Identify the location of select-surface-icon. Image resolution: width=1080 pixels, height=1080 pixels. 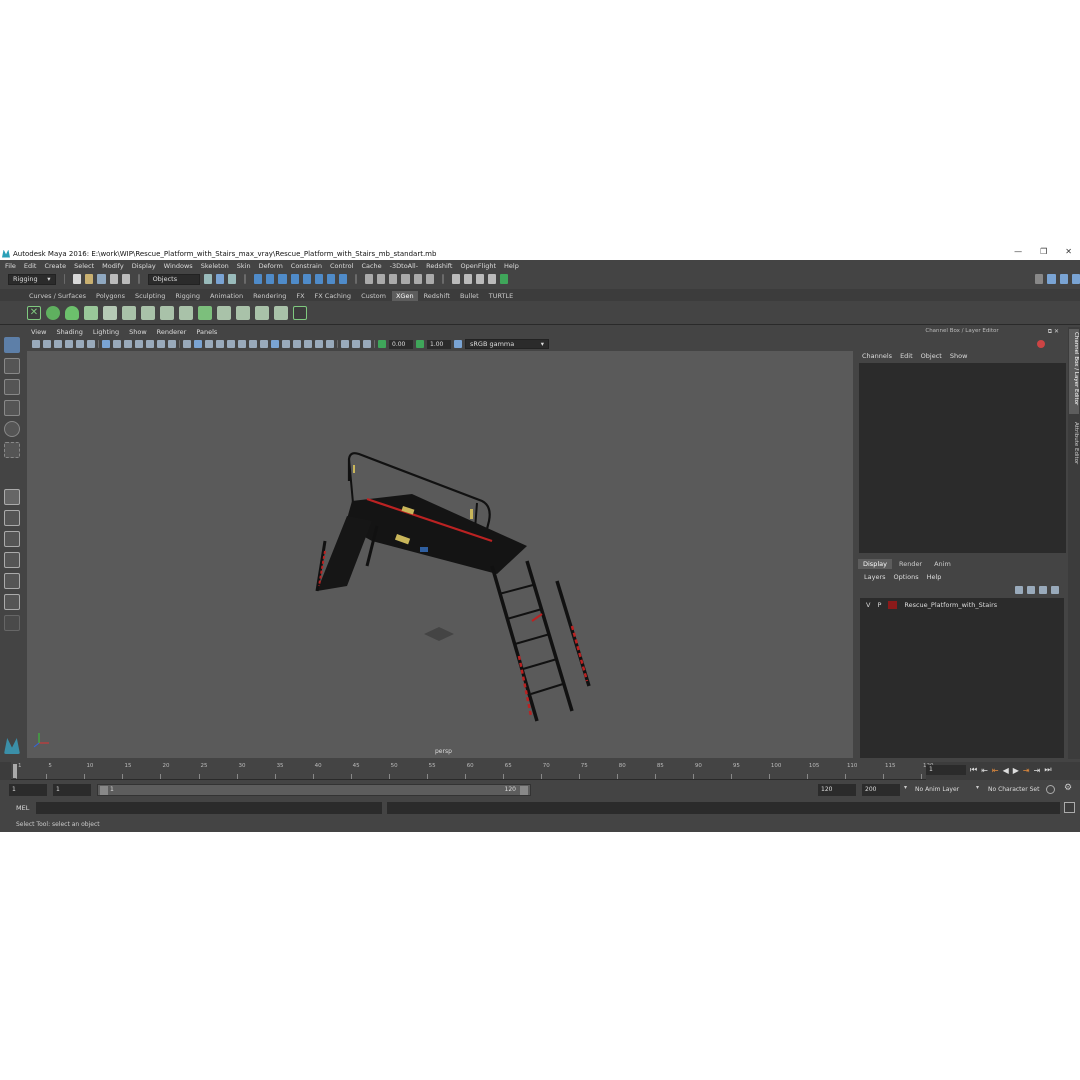
(294, 279).